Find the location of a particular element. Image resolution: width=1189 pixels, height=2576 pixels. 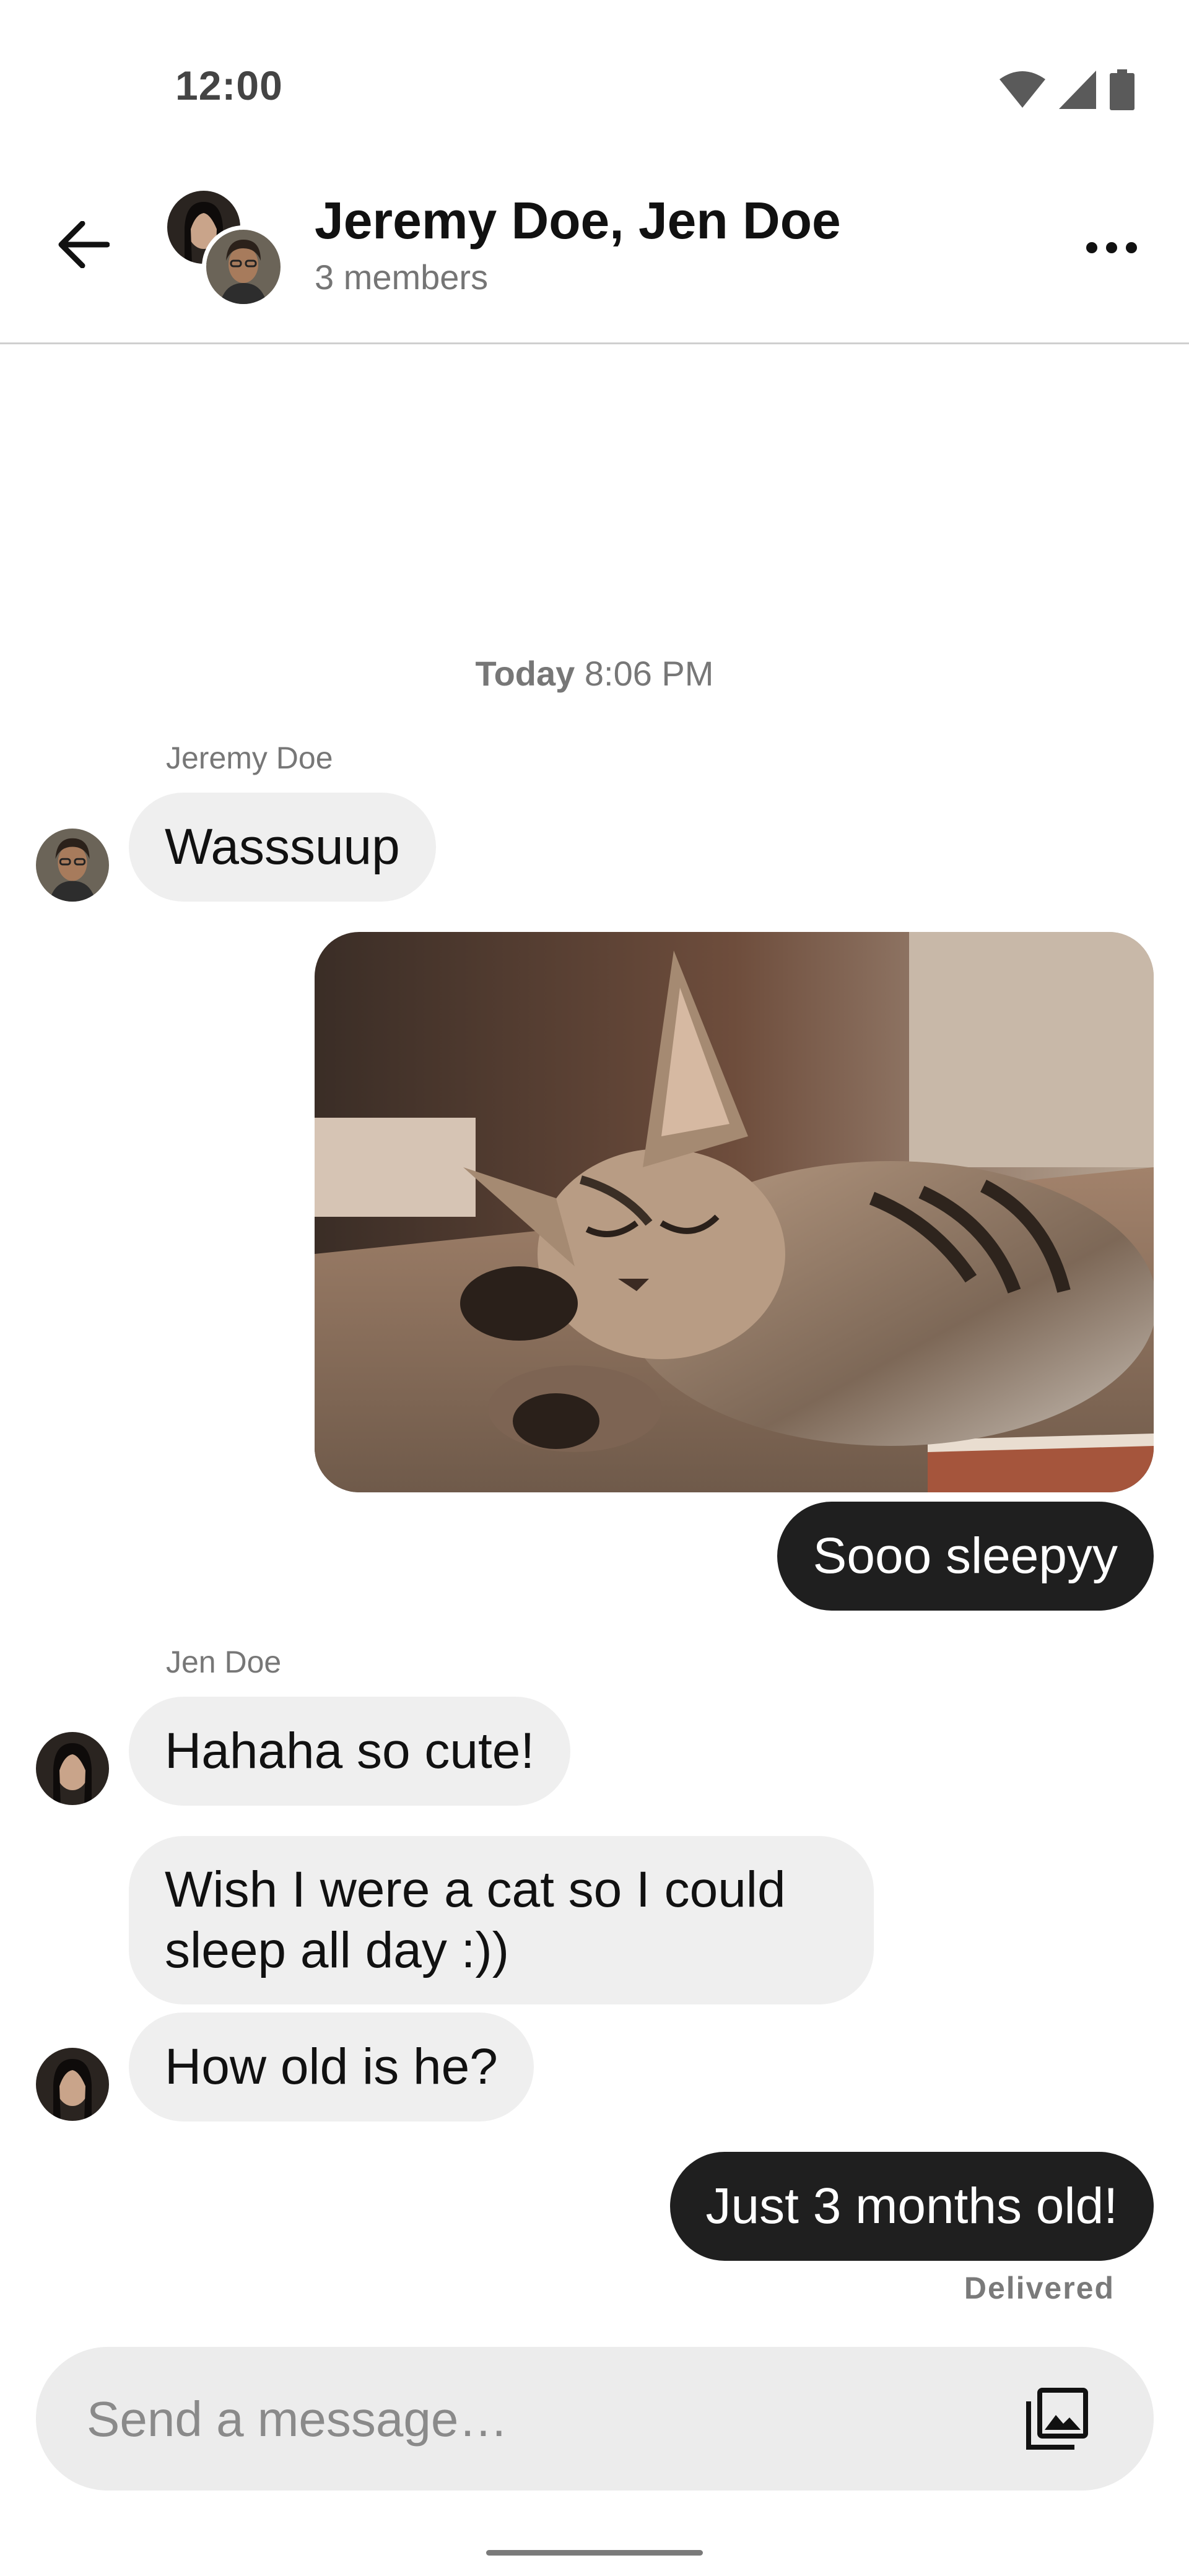

back-button is located at coordinates (84, 245).